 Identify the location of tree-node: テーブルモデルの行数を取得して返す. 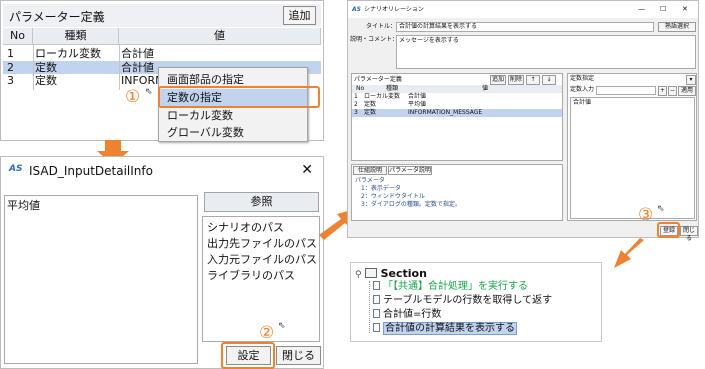
(462, 301).